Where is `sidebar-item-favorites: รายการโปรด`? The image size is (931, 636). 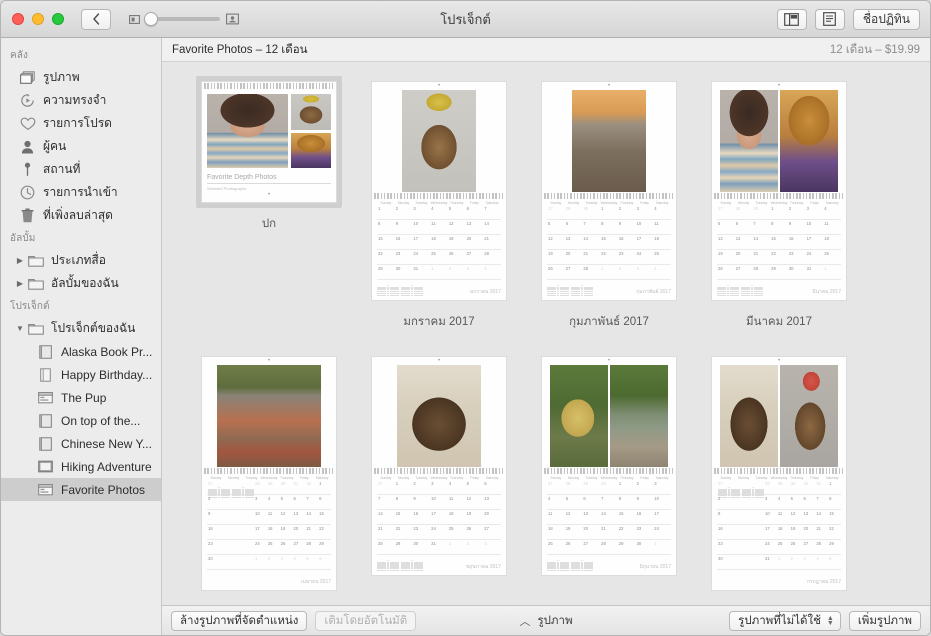
sidebar-item-favorites: รายการโปรด is located at coordinates (81, 123).